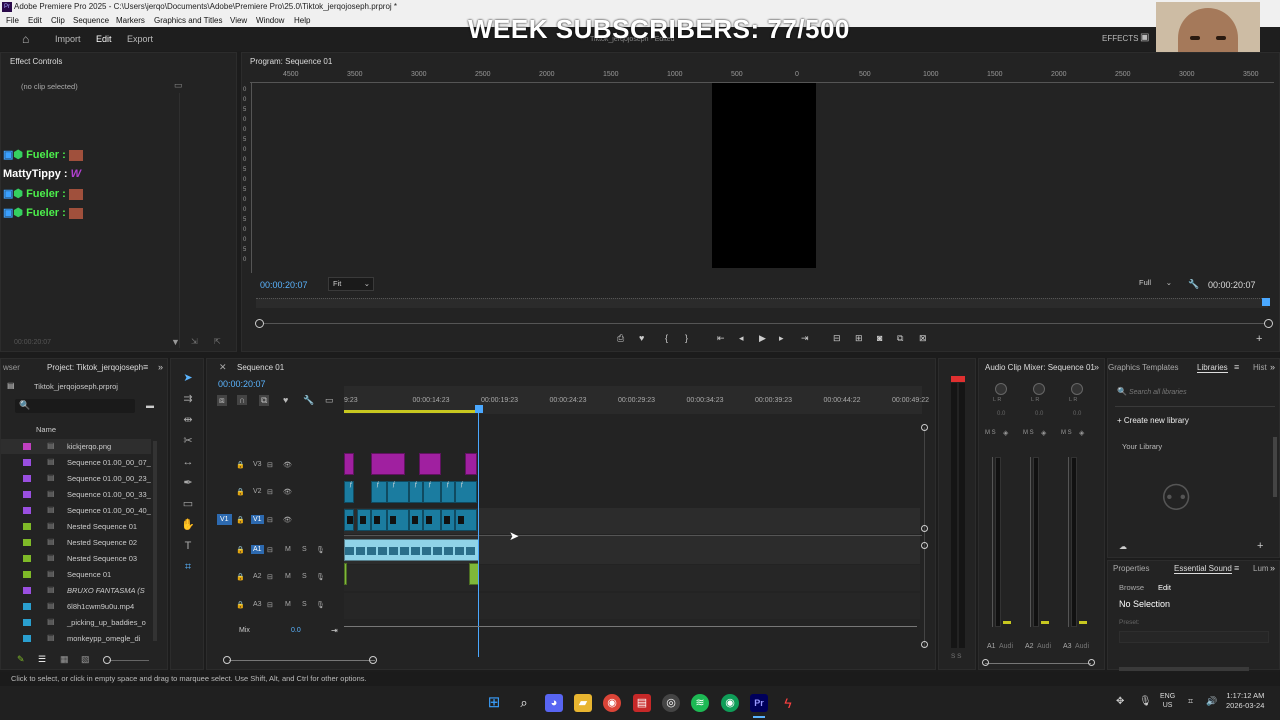  What do you see at coordinates (76, 558) in the screenshot?
I see `project-item: ▤ Nested Sequence 03` at bounding box center [76, 558].